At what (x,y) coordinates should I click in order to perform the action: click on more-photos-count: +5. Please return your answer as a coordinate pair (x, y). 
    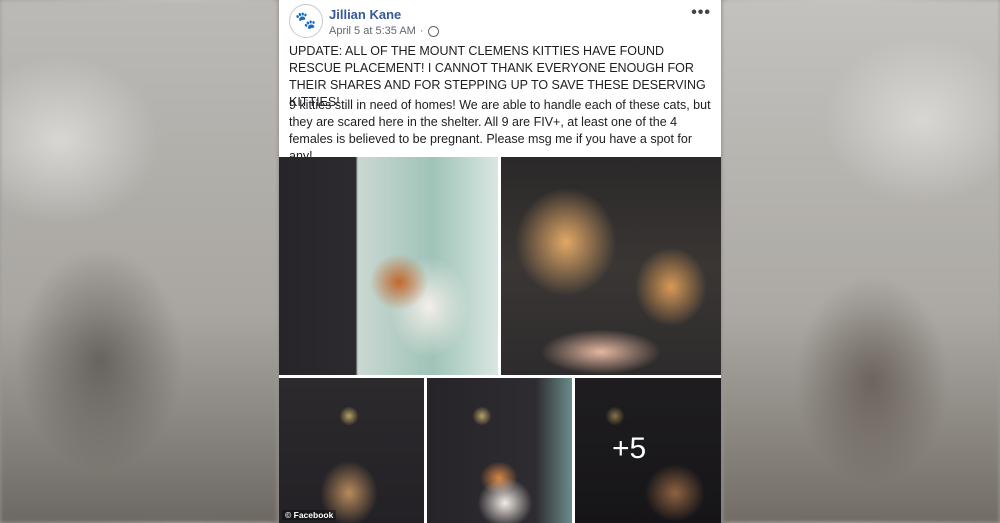
    Looking at the image, I should click on (629, 449).